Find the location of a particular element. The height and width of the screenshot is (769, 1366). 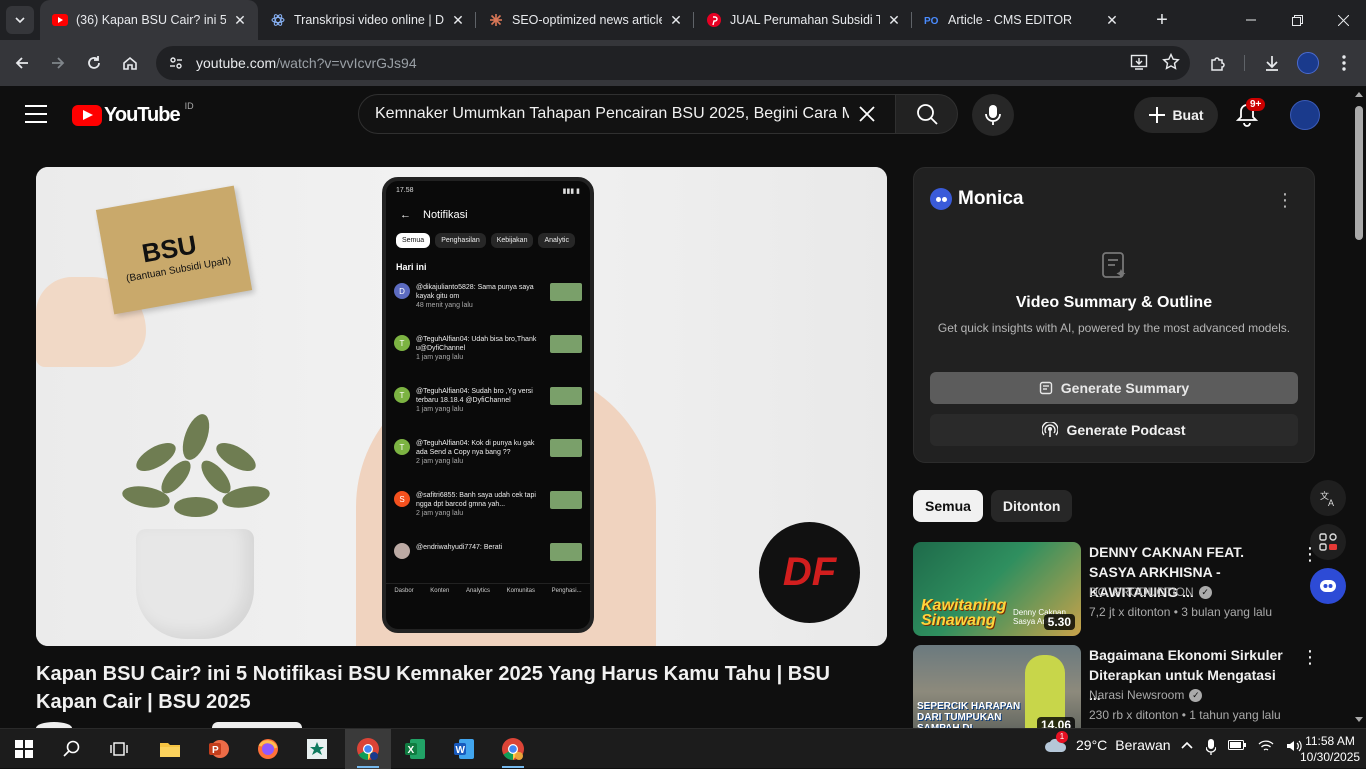

thumbnail-text: Kawitaning Sinawang is located at coordinates (964, 613).